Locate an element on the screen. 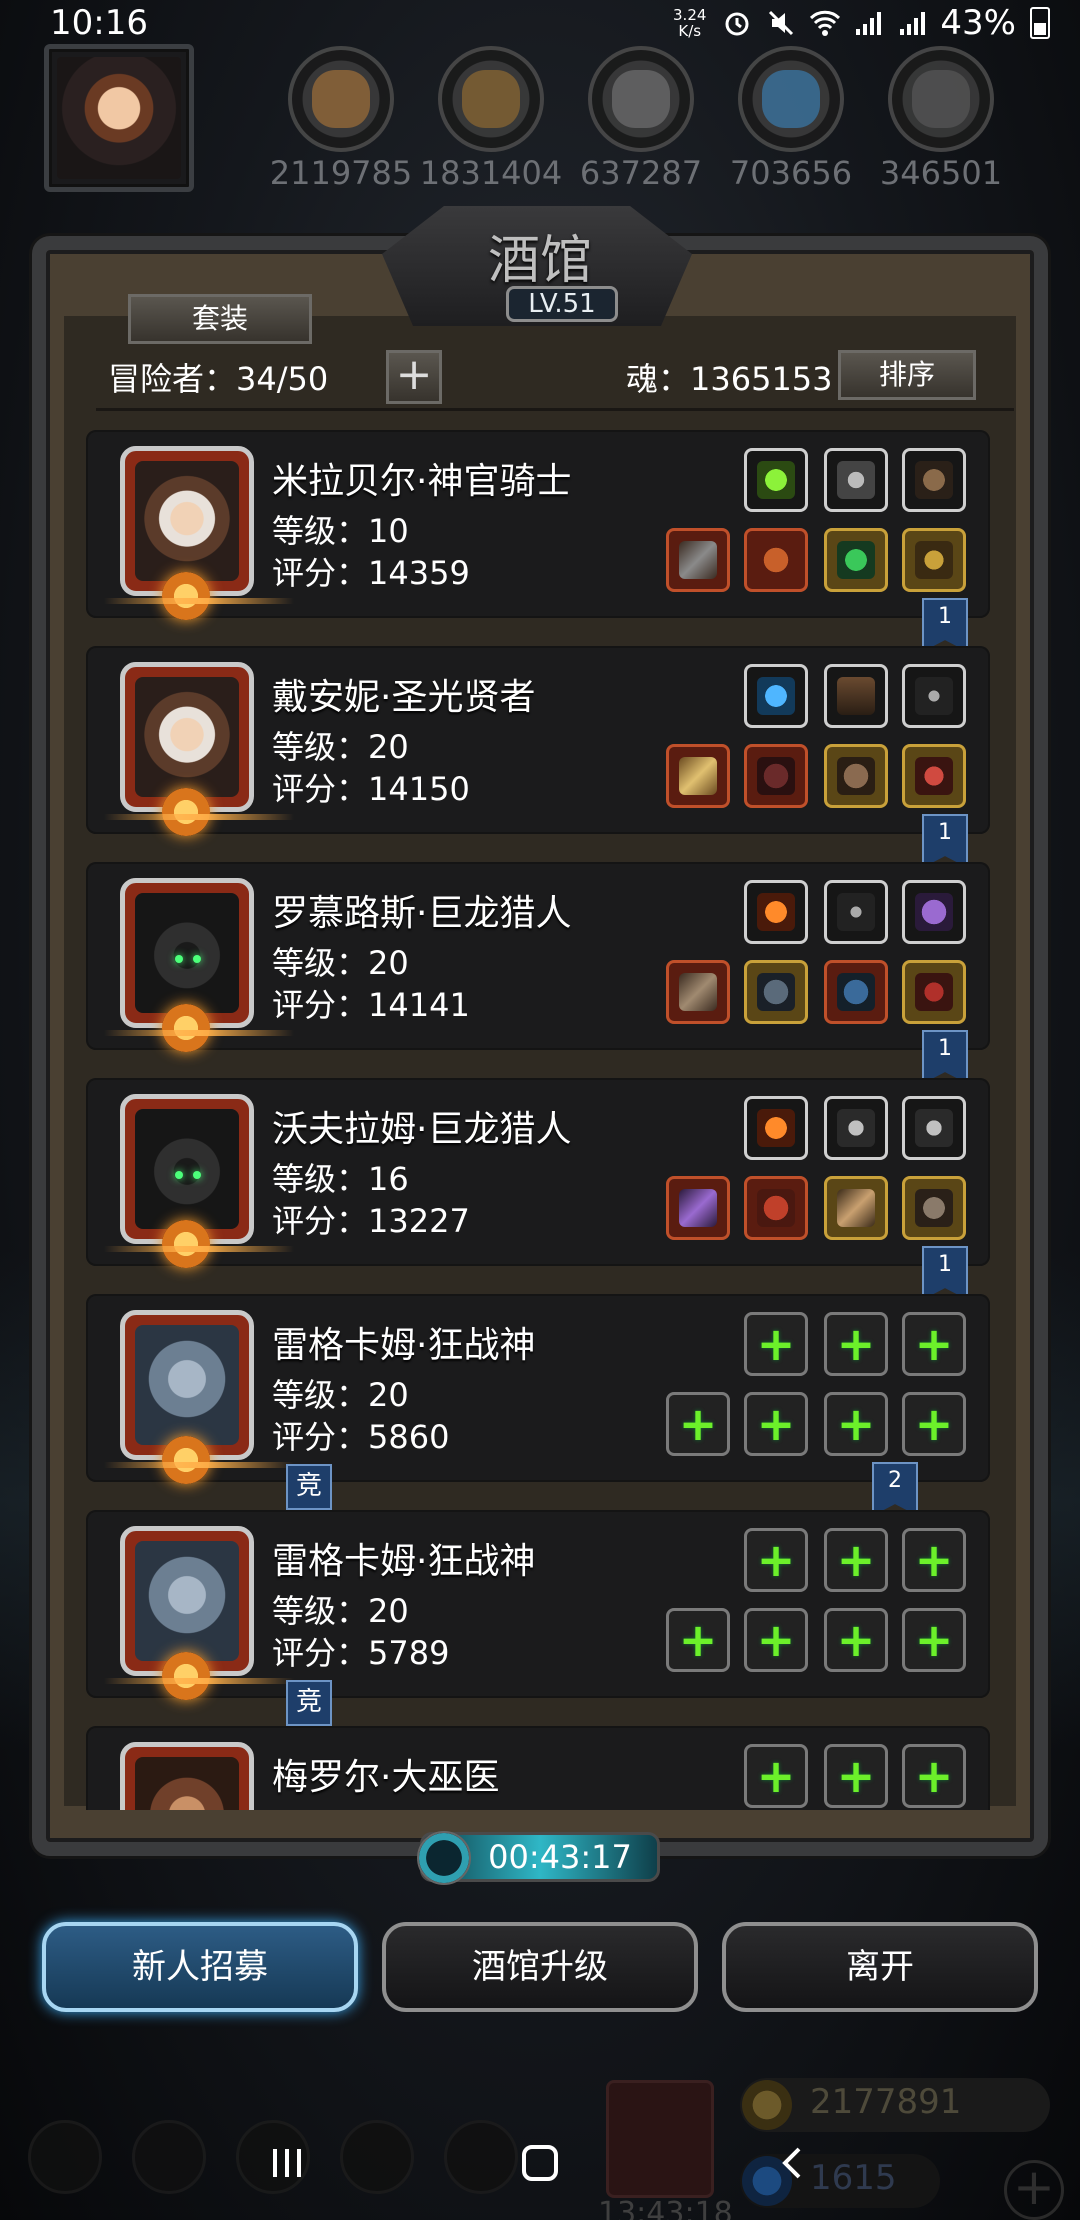 The height and width of the screenshot is (2220, 1080). home-icon is located at coordinates (540, 2163).